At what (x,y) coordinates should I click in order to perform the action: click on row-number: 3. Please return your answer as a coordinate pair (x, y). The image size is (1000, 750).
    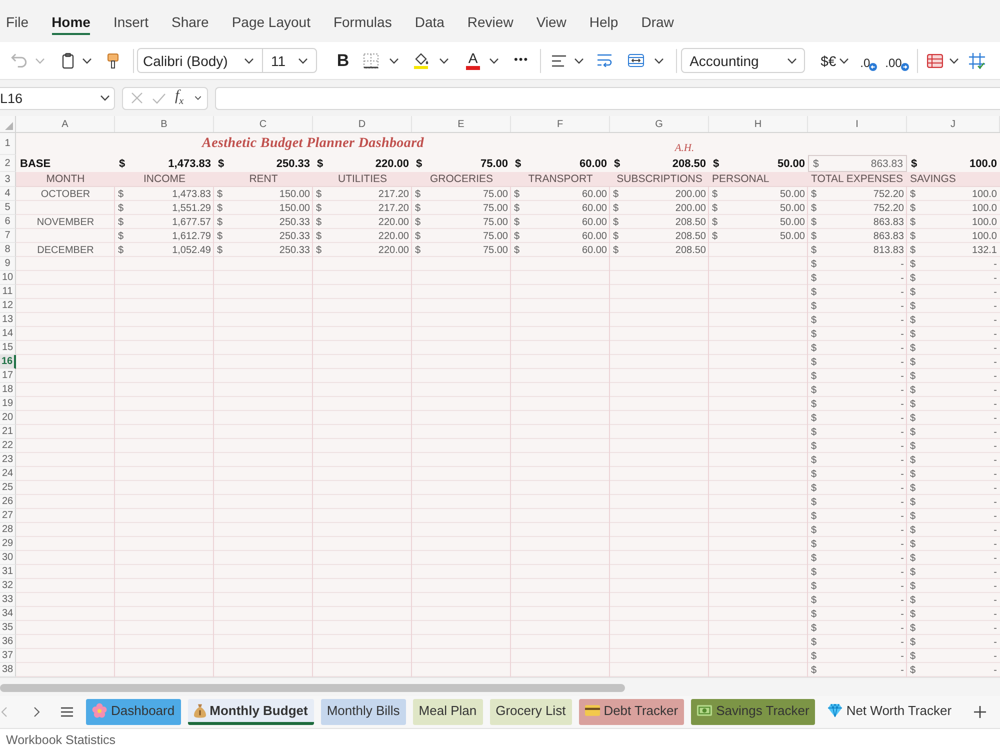
    Looking at the image, I should click on (8, 179).